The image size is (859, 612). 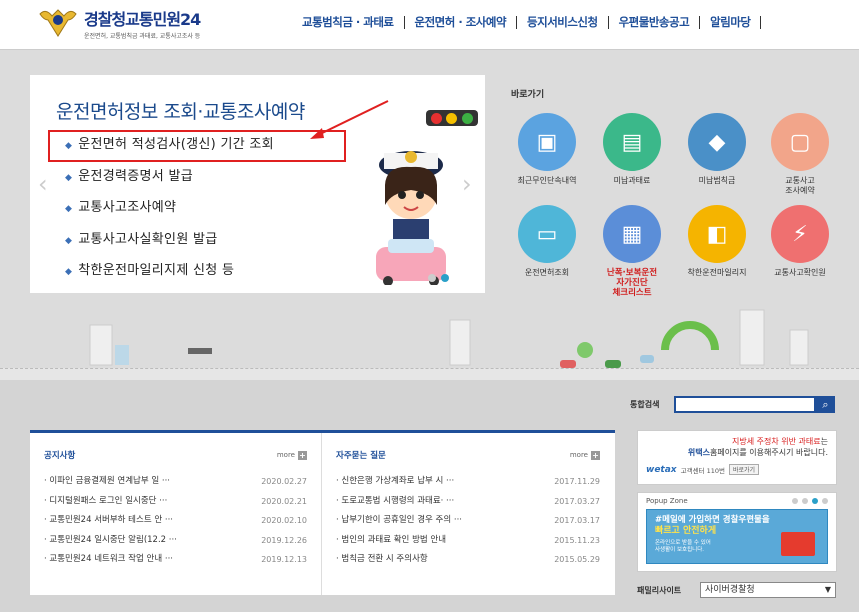 I want to click on chevron-left-icon: ‹, so click(x=43, y=184).